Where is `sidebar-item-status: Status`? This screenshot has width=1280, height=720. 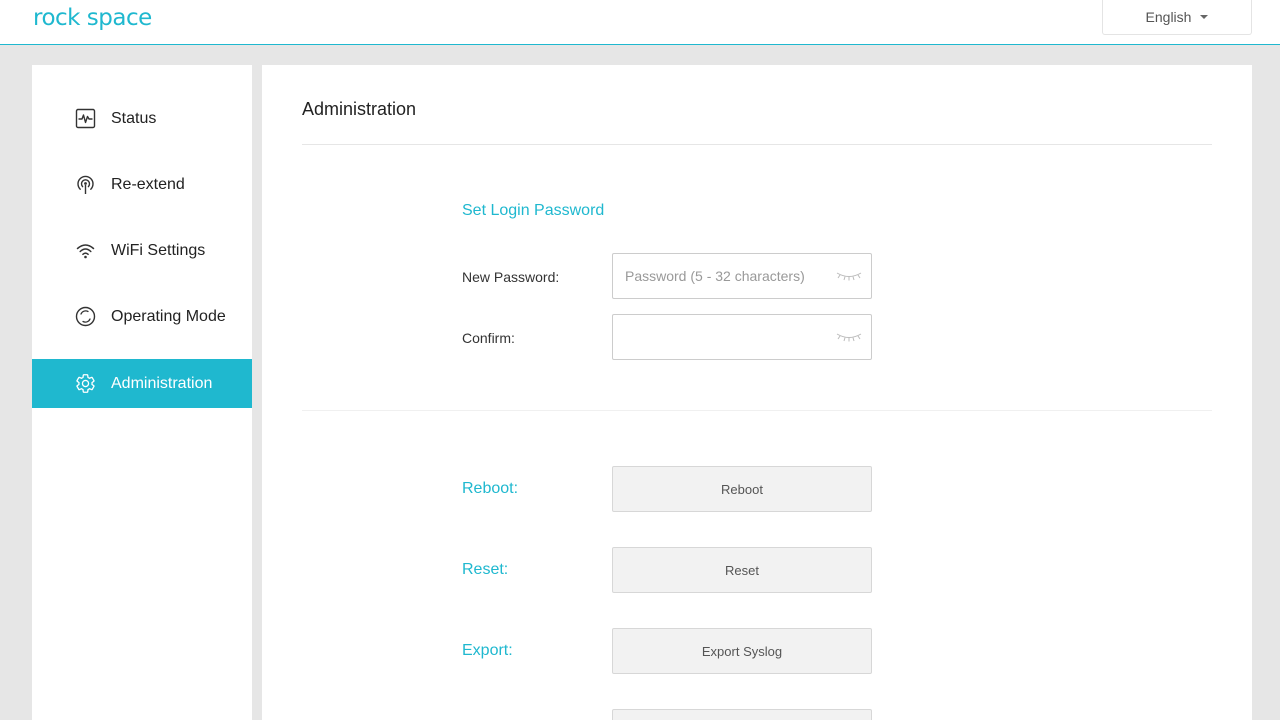 sidebar-item-status: Status is located at coordinates (142, 118).